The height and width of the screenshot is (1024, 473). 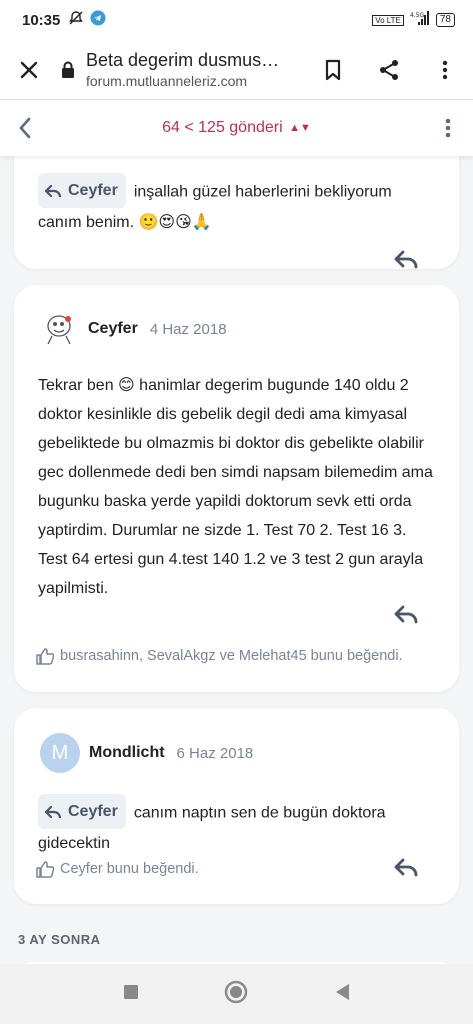 I want to click on battery-indicator: 78, so click(x=445, y=20).